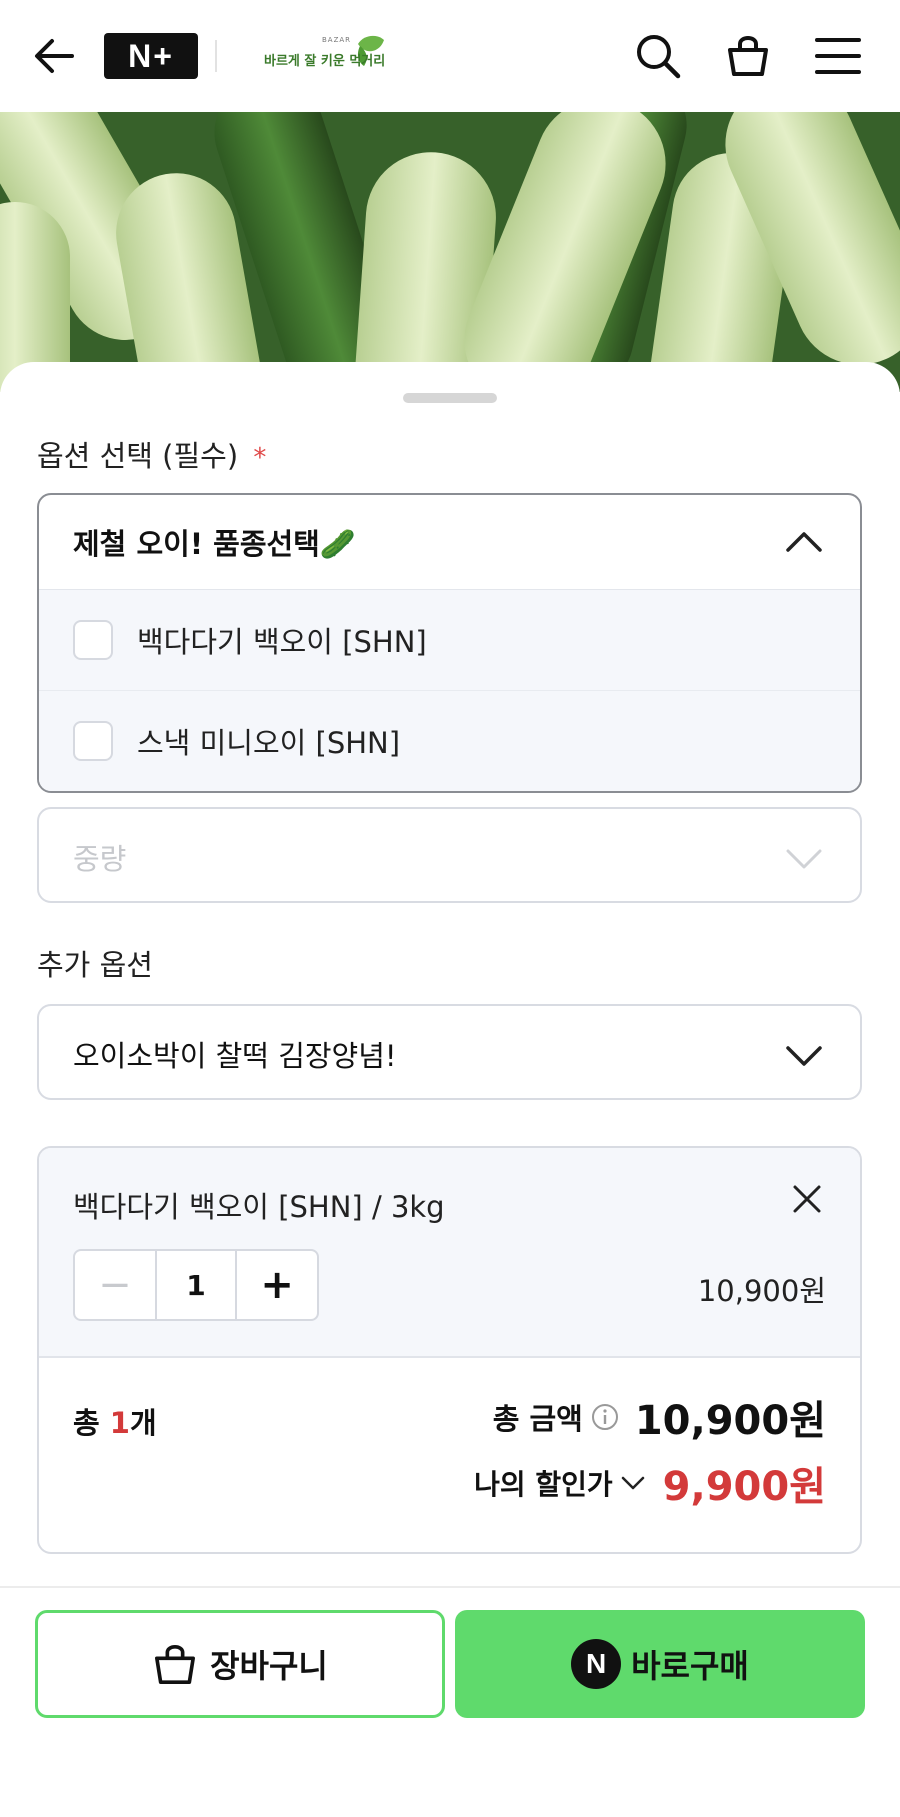  I want to click on add-to-cart-label: 장바구니, so click(269, 1666).